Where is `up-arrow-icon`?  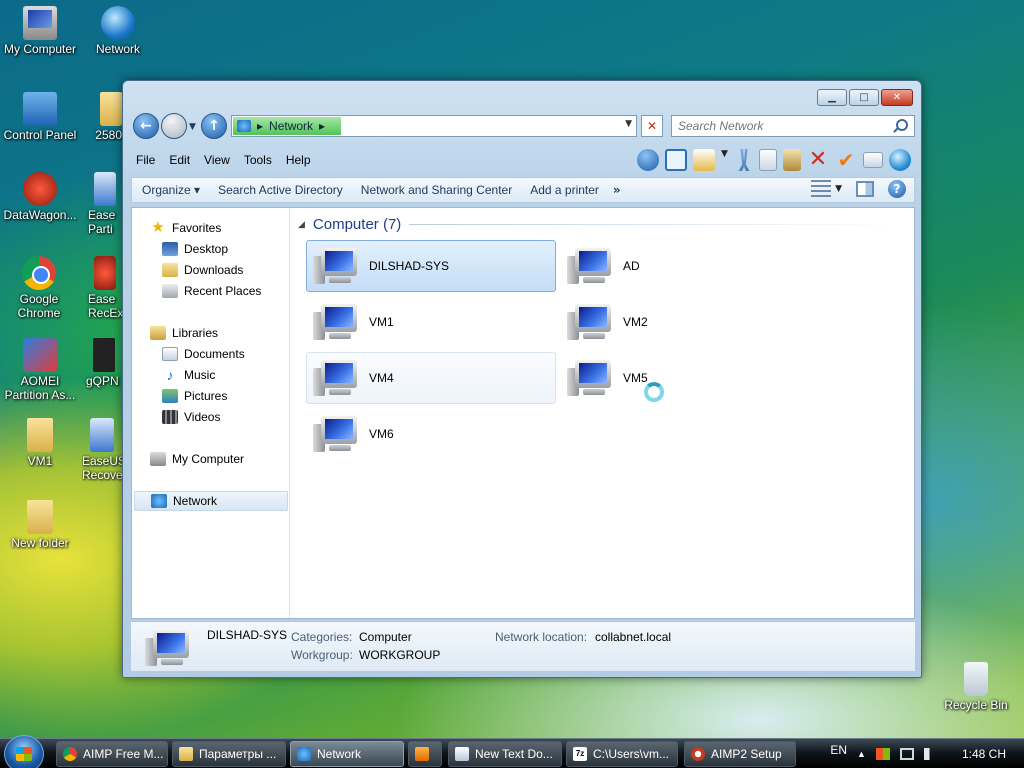 up-arrow-icon is located at coordinates (648, 160).